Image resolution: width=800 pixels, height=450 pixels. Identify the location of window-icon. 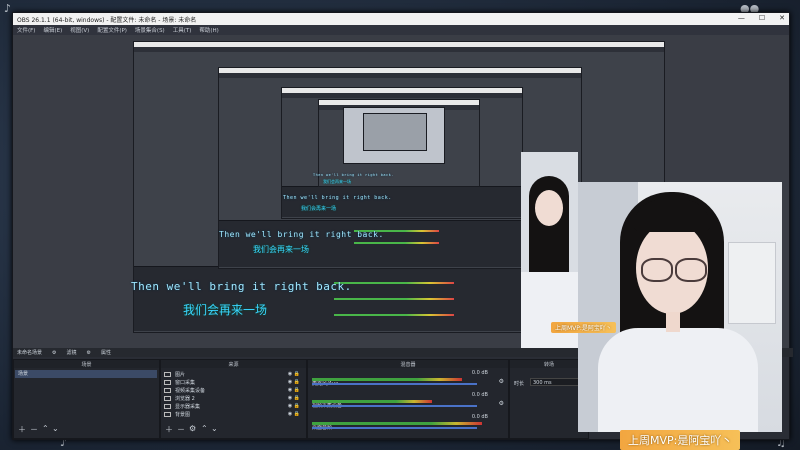
(167, 382).